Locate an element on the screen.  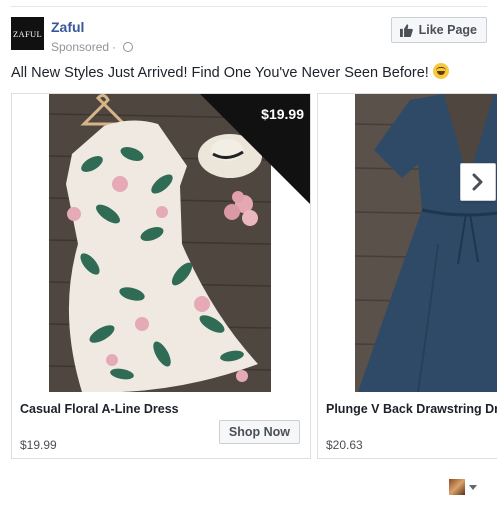
product-title: Casual Floral A-Line Dress is located at coordinates (99, 409).